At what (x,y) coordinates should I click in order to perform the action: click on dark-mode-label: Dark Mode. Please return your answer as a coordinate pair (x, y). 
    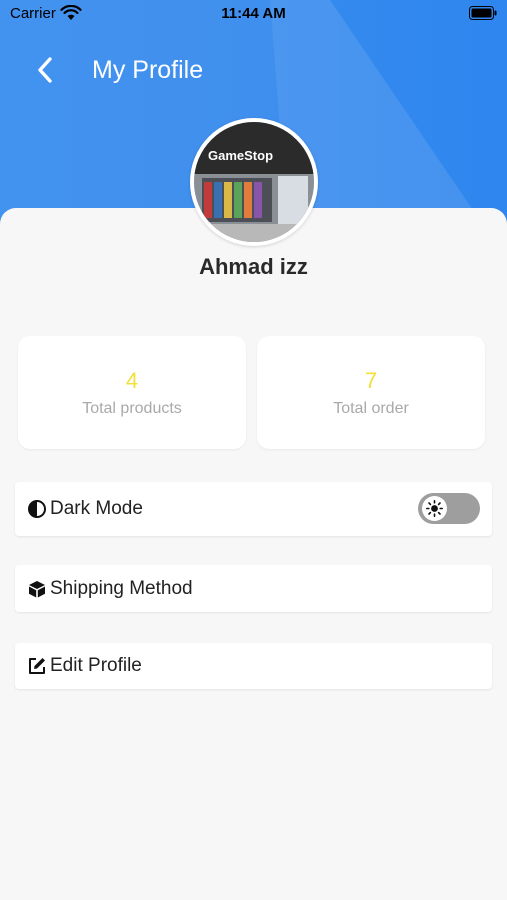
    Looking at the image, I should click on (96, 508).